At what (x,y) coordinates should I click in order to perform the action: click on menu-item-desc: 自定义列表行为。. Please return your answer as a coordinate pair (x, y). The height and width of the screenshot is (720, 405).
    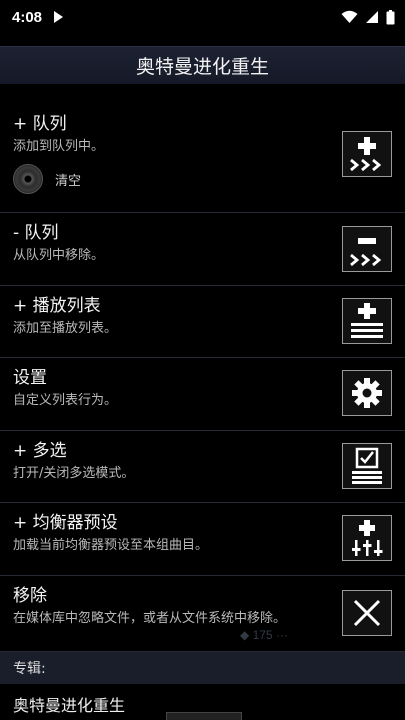
    Looking at the image, I should click on (65, 400).